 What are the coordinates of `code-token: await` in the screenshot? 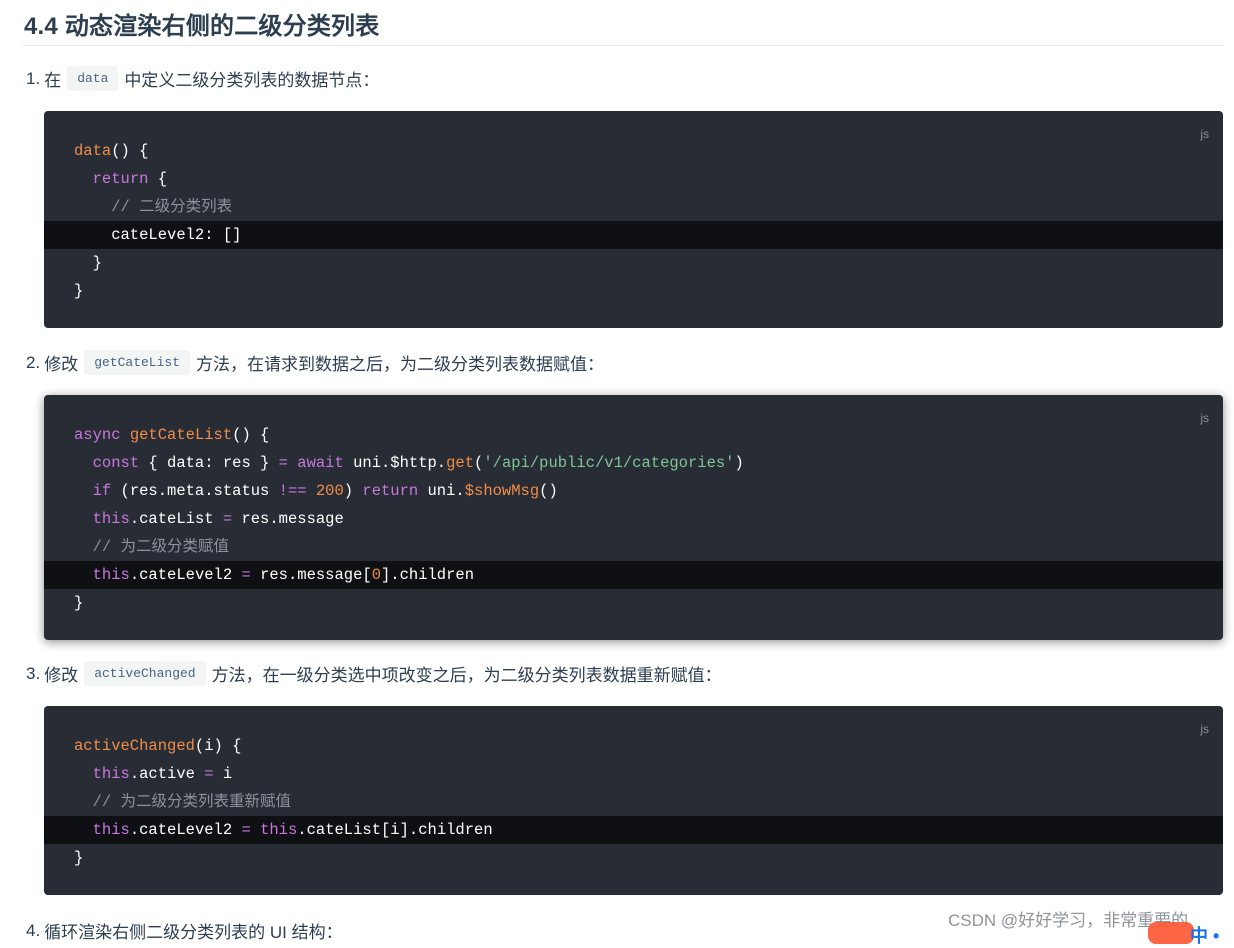 It's located at (320, 463).